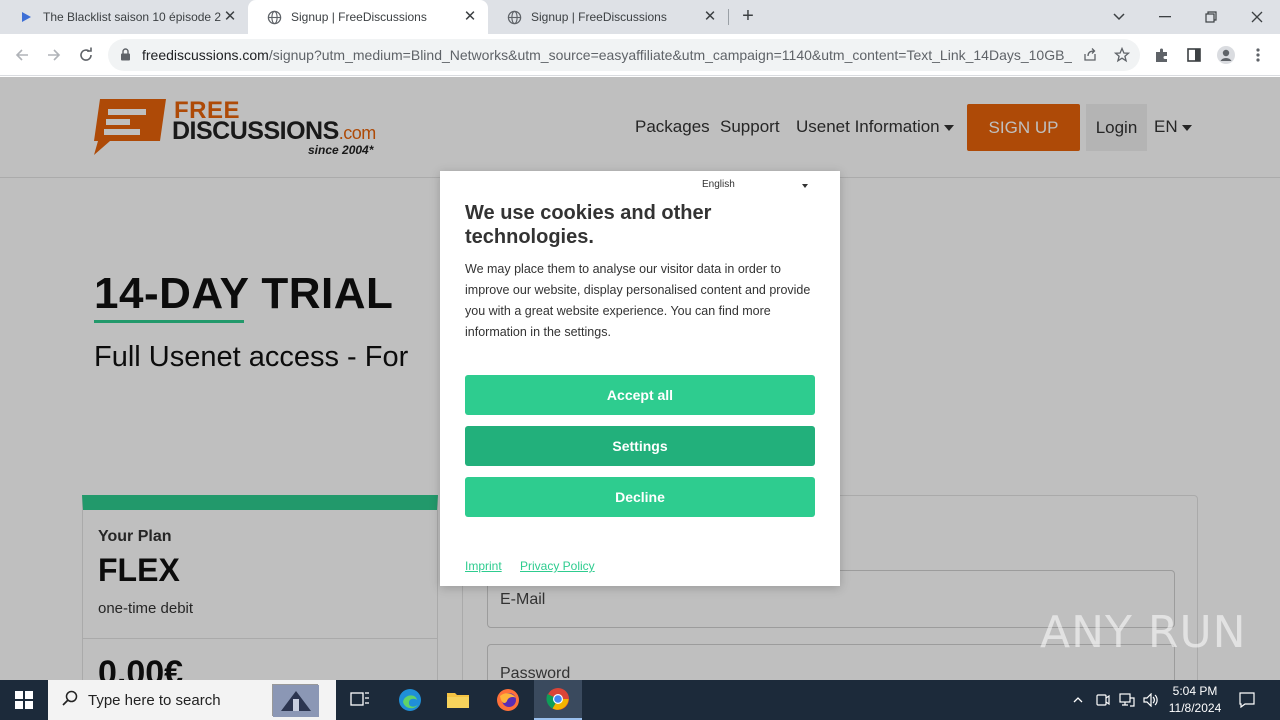 This screenshot has width=1280, height=720. Describe the element at coordinates (718, 184) in the screenshot. I see `modal-language-value: English` at that location.